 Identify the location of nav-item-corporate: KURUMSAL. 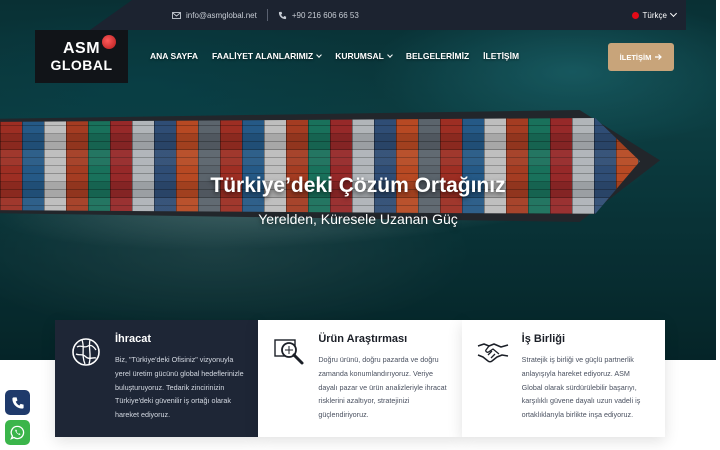
(364, 56).